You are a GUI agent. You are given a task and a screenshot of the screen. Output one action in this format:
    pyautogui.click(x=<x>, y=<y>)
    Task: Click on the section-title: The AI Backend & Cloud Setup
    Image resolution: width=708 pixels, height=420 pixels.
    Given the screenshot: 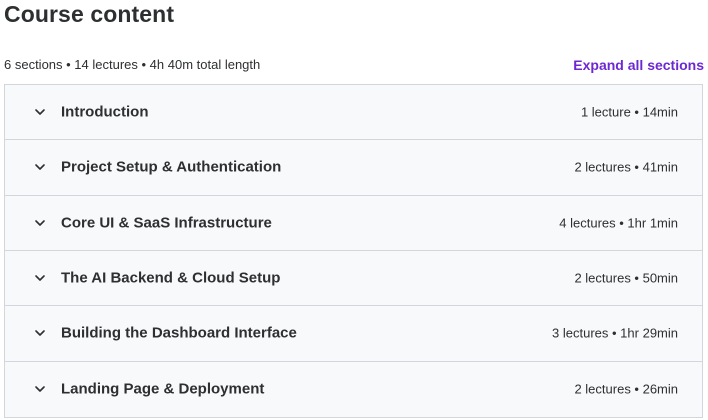 What is the action you would take?
    pyautogui.click(x=171, y=278)
    